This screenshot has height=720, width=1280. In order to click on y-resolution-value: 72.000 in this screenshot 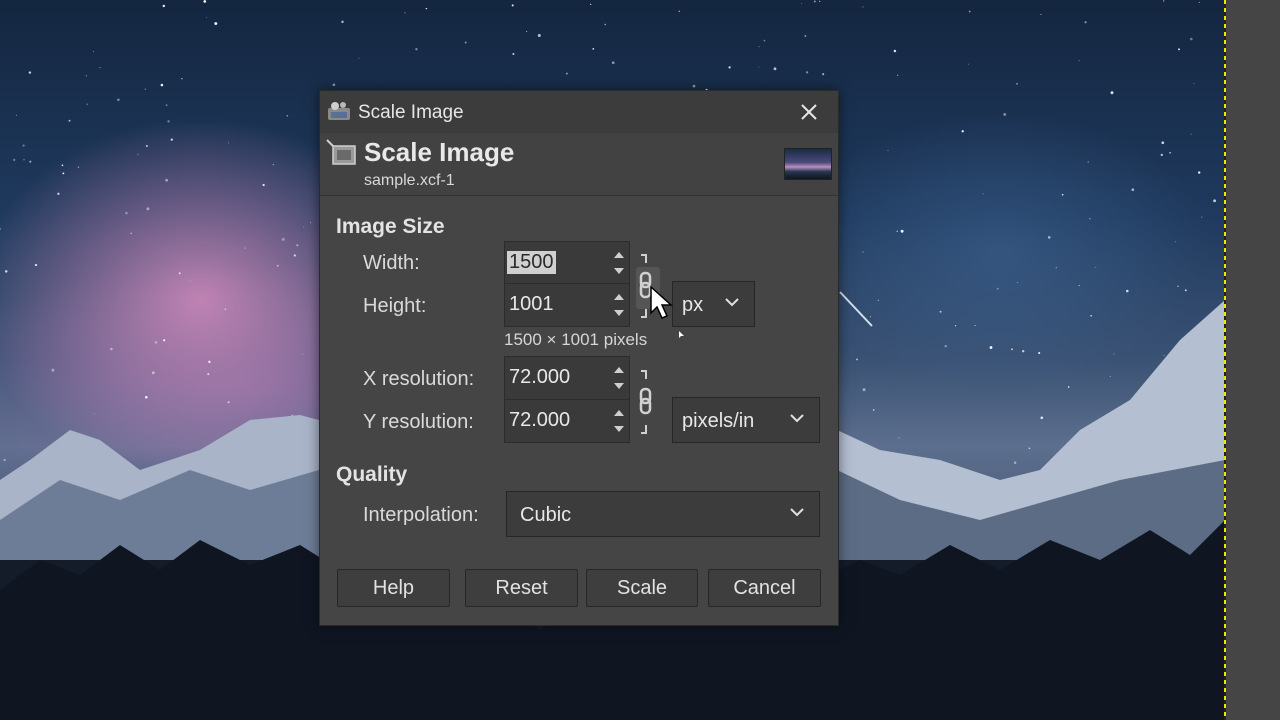, I will do `click(539, 420)`.